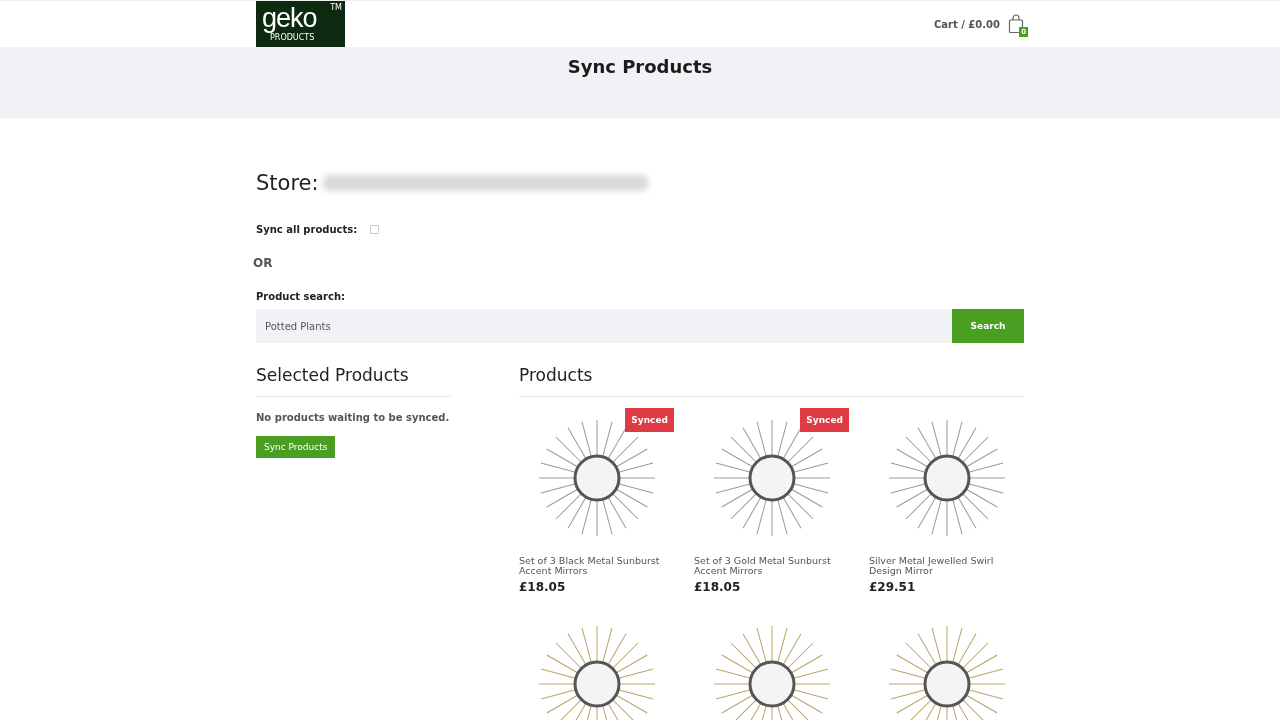 Image resolution: width=1280 pixels, height=720 pixels. What do you see at coordinates (604, 326) in the screenshot?
I see `search-field: Potted Plants` at bounding box center [604, 326].